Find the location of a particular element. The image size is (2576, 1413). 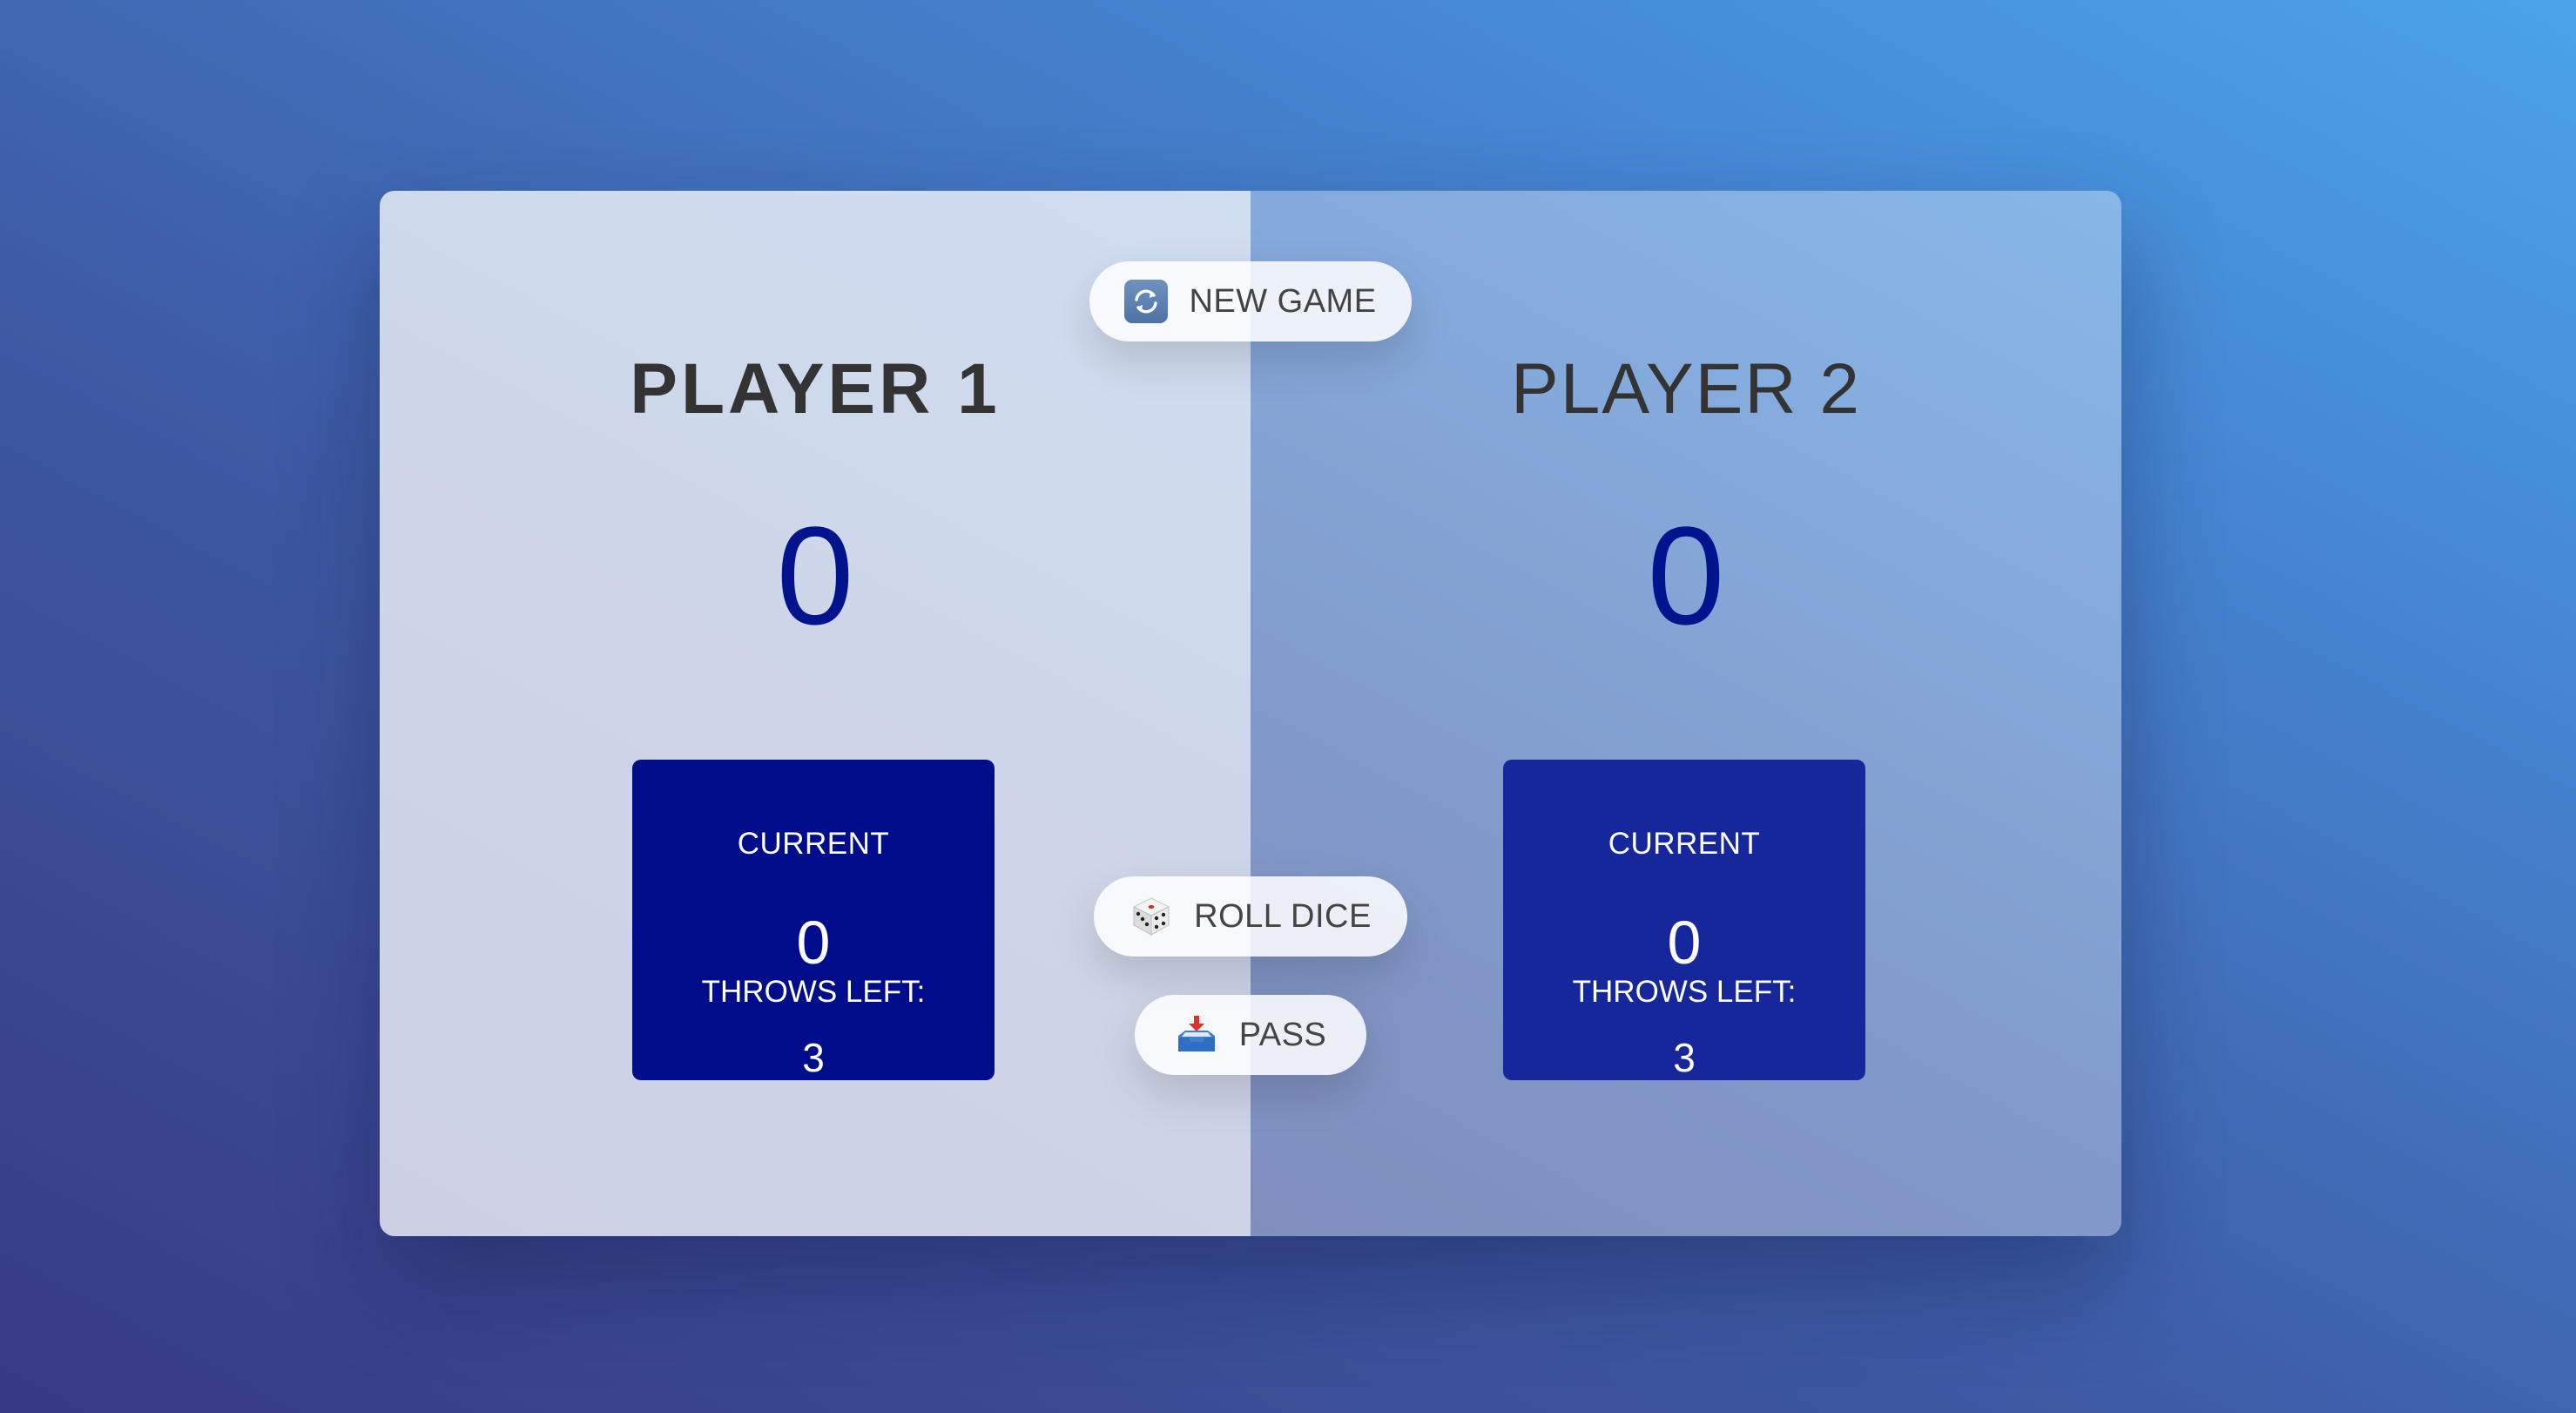

player-1-current-box: CURRENT 0 THROWS LEFT: 3 is located at coordinates (813, 920).